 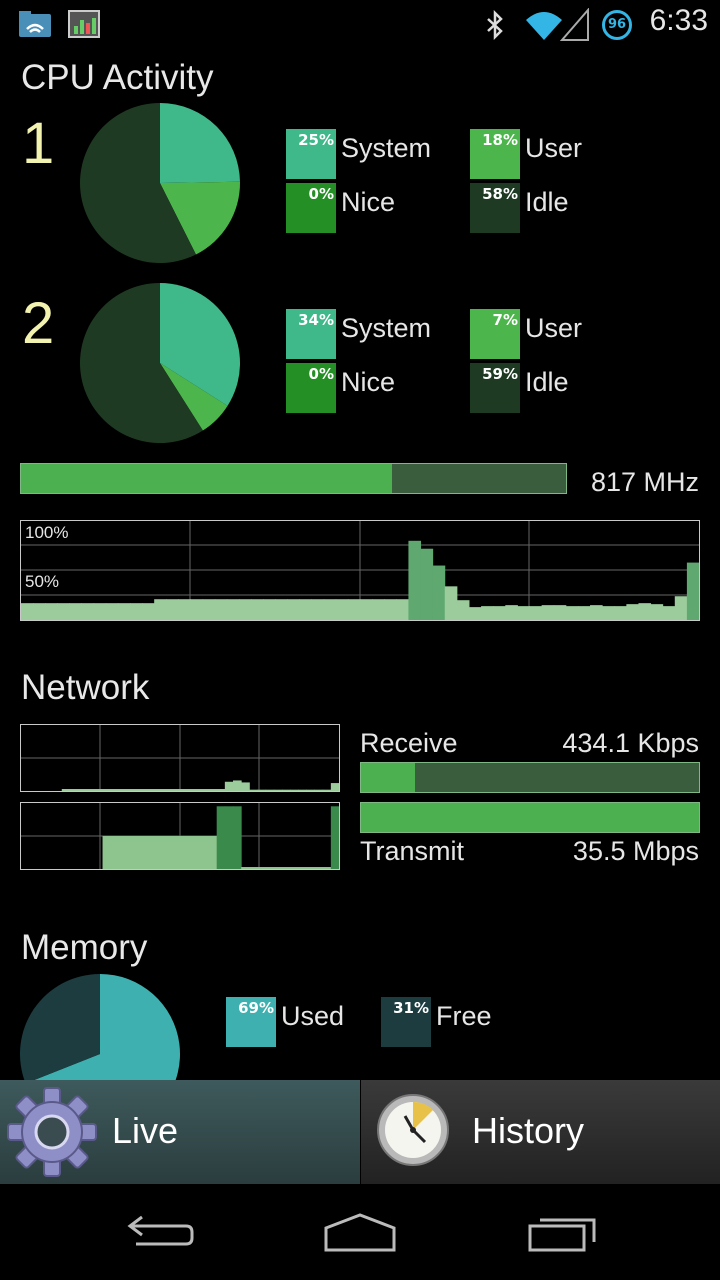 I want to click on user-pct: 7%, so click(x=505, y=320).